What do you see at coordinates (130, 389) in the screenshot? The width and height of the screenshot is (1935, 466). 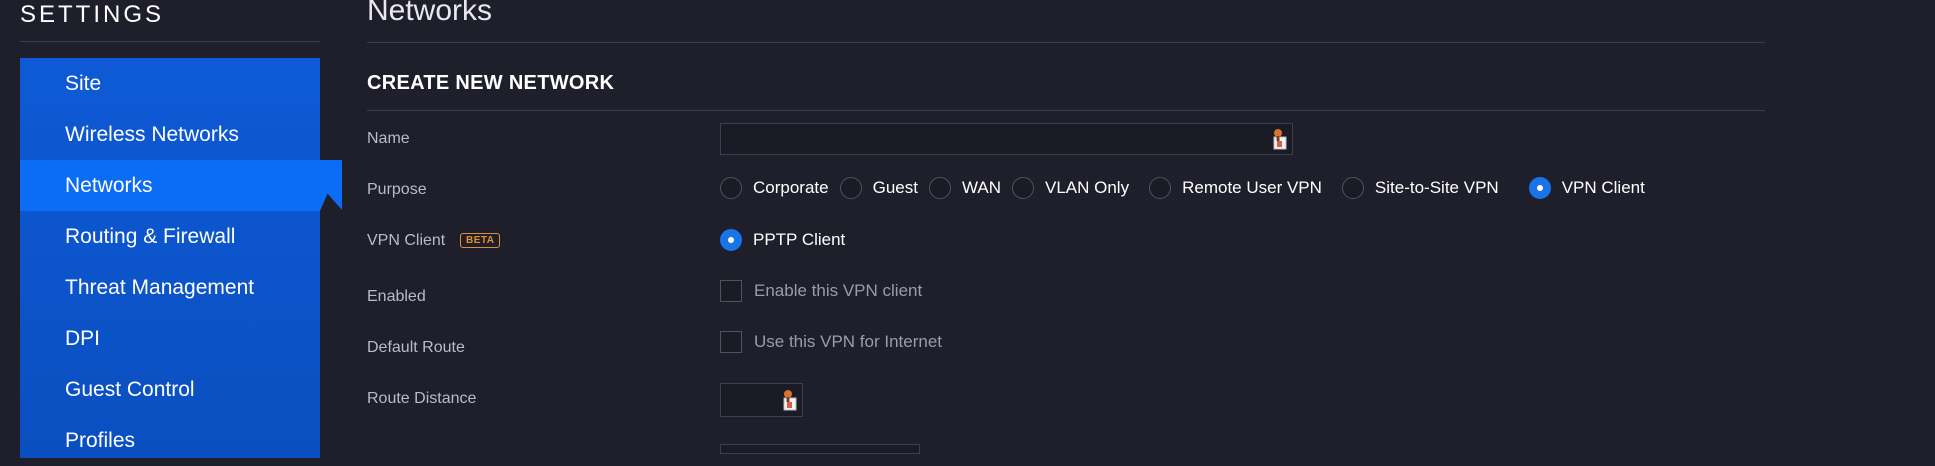 I see `sidebar-item-label: Guest Control` at bounding box center [130, 389].